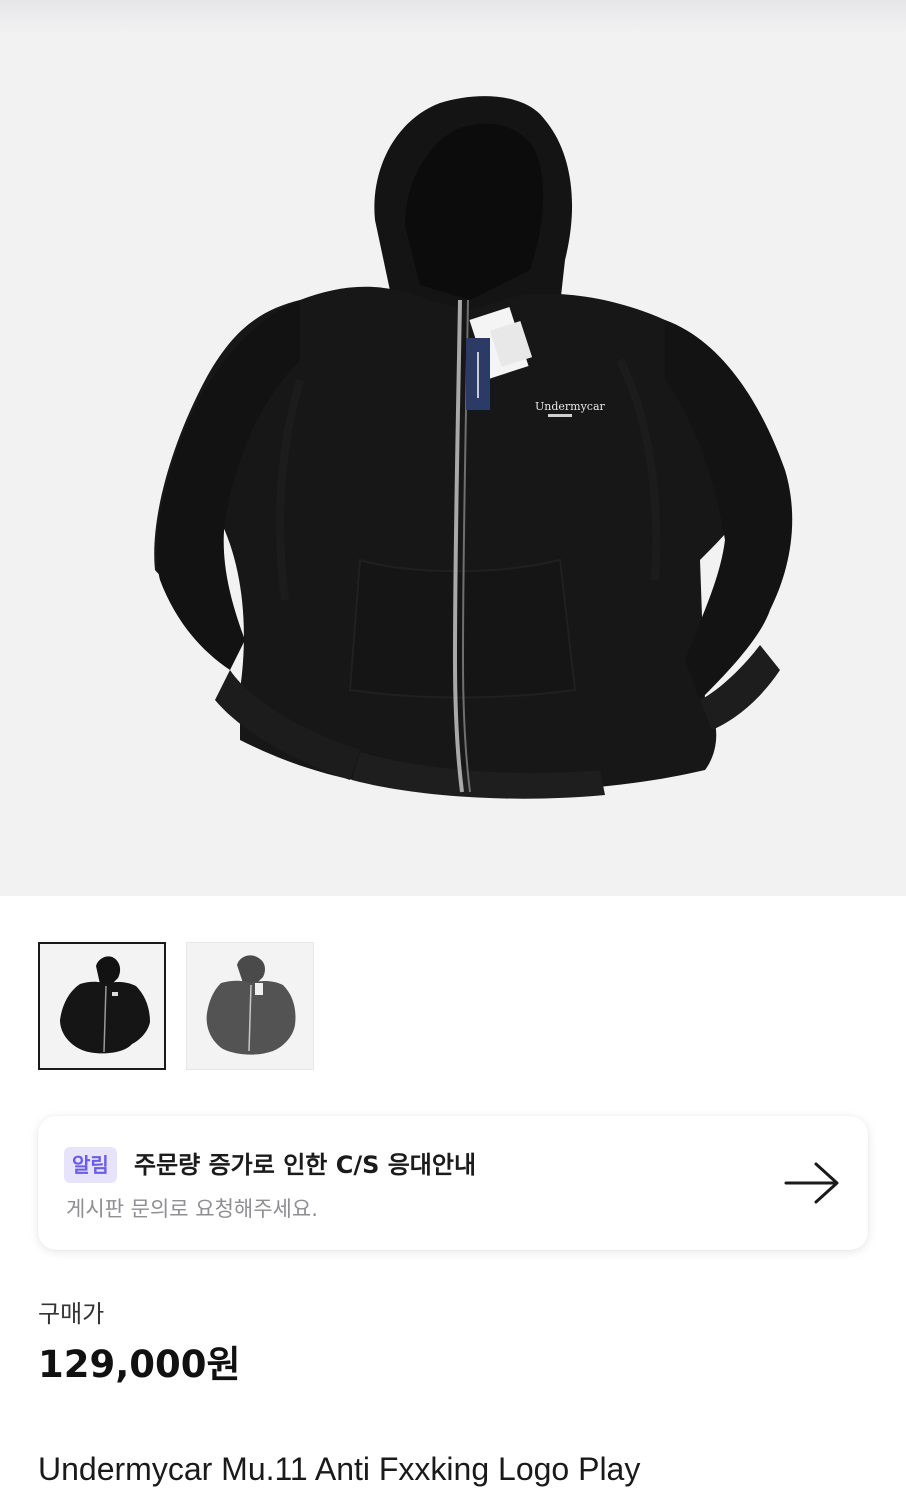 The image size is (906, 1500). Describe the element at coordinates (812, 1183) in the screenshot. I see `arrow-right-icon` at that location.